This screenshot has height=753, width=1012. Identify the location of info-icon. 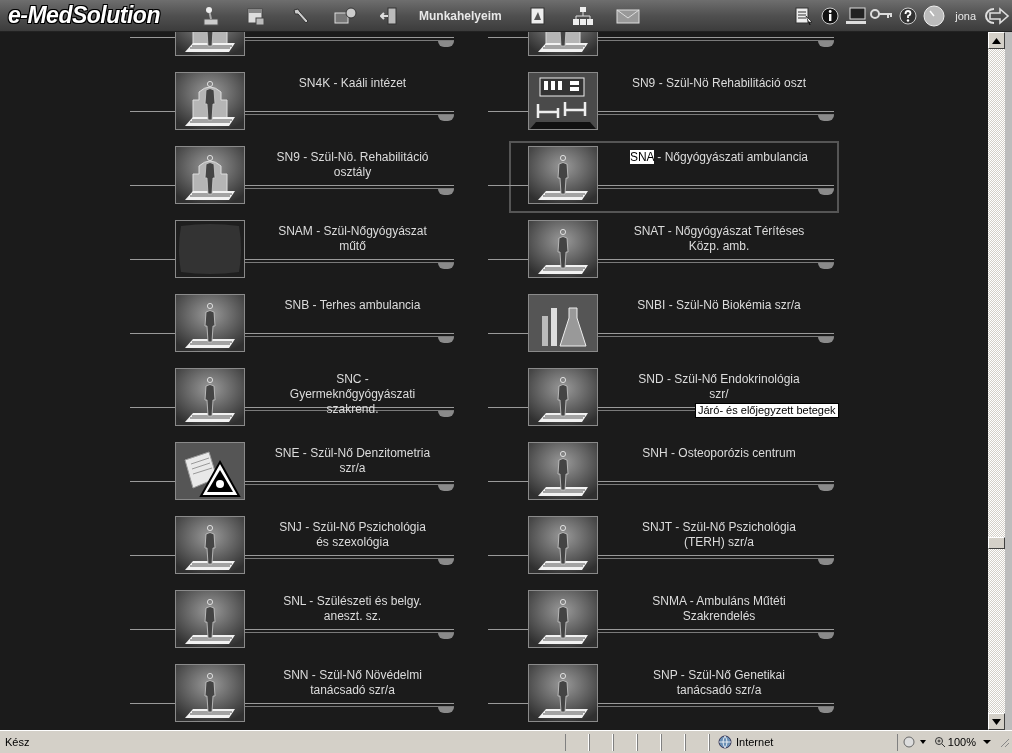
(830, 15).